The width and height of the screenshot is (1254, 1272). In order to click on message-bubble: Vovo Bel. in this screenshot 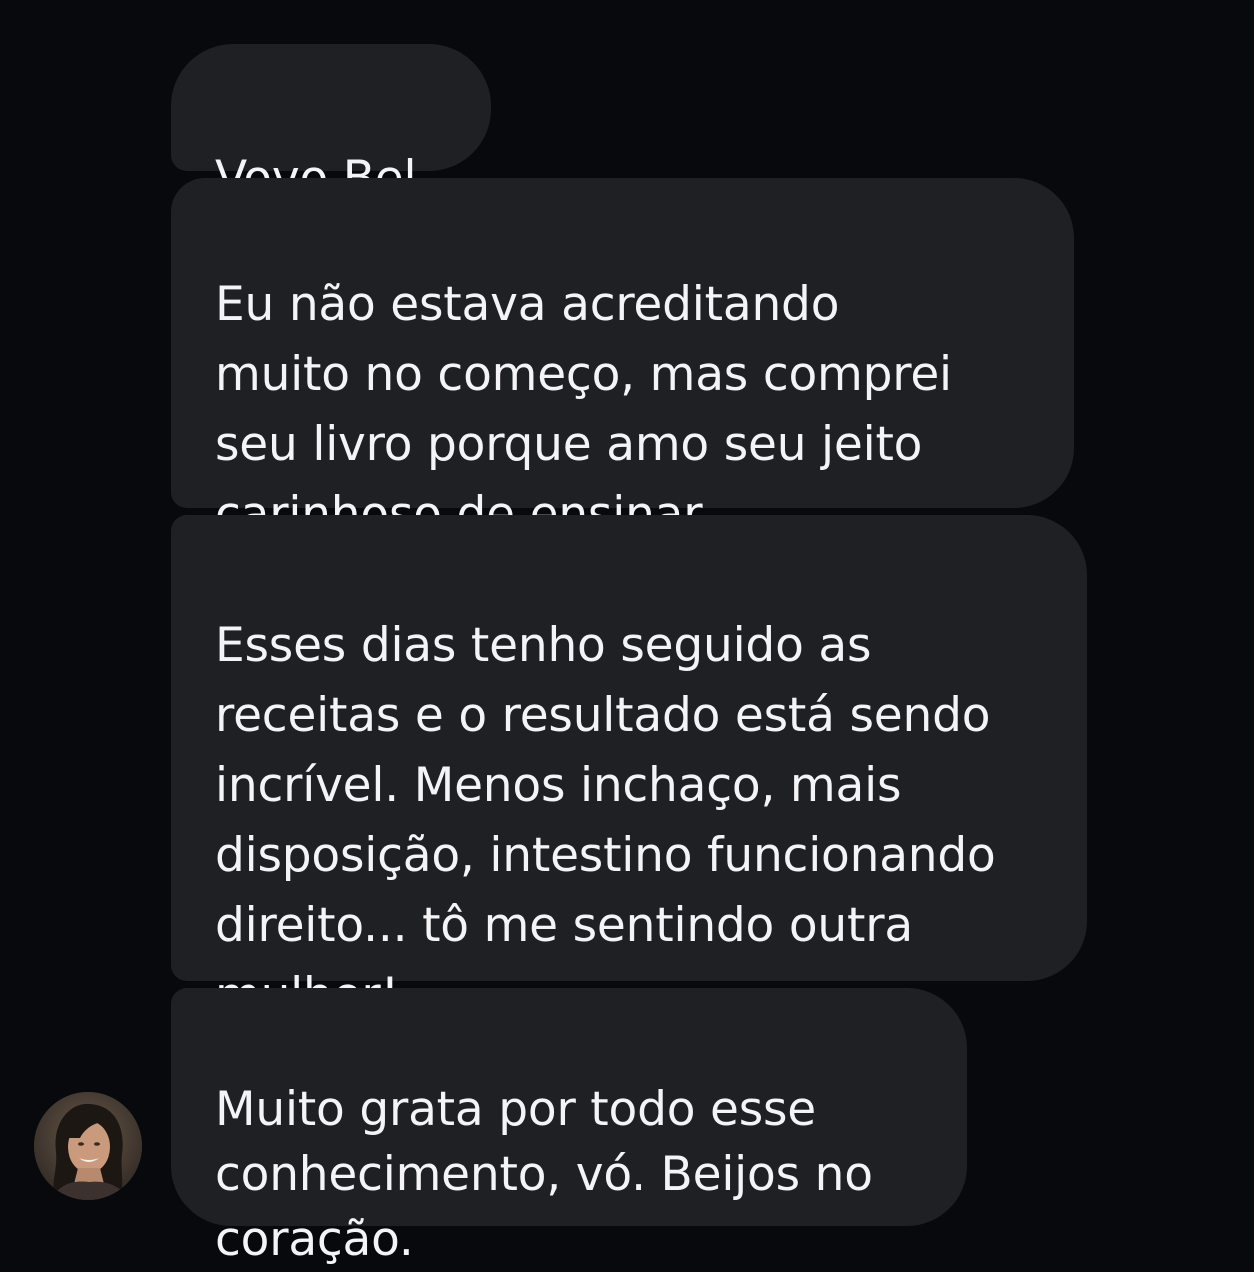, I will do `click(331, 125)`.